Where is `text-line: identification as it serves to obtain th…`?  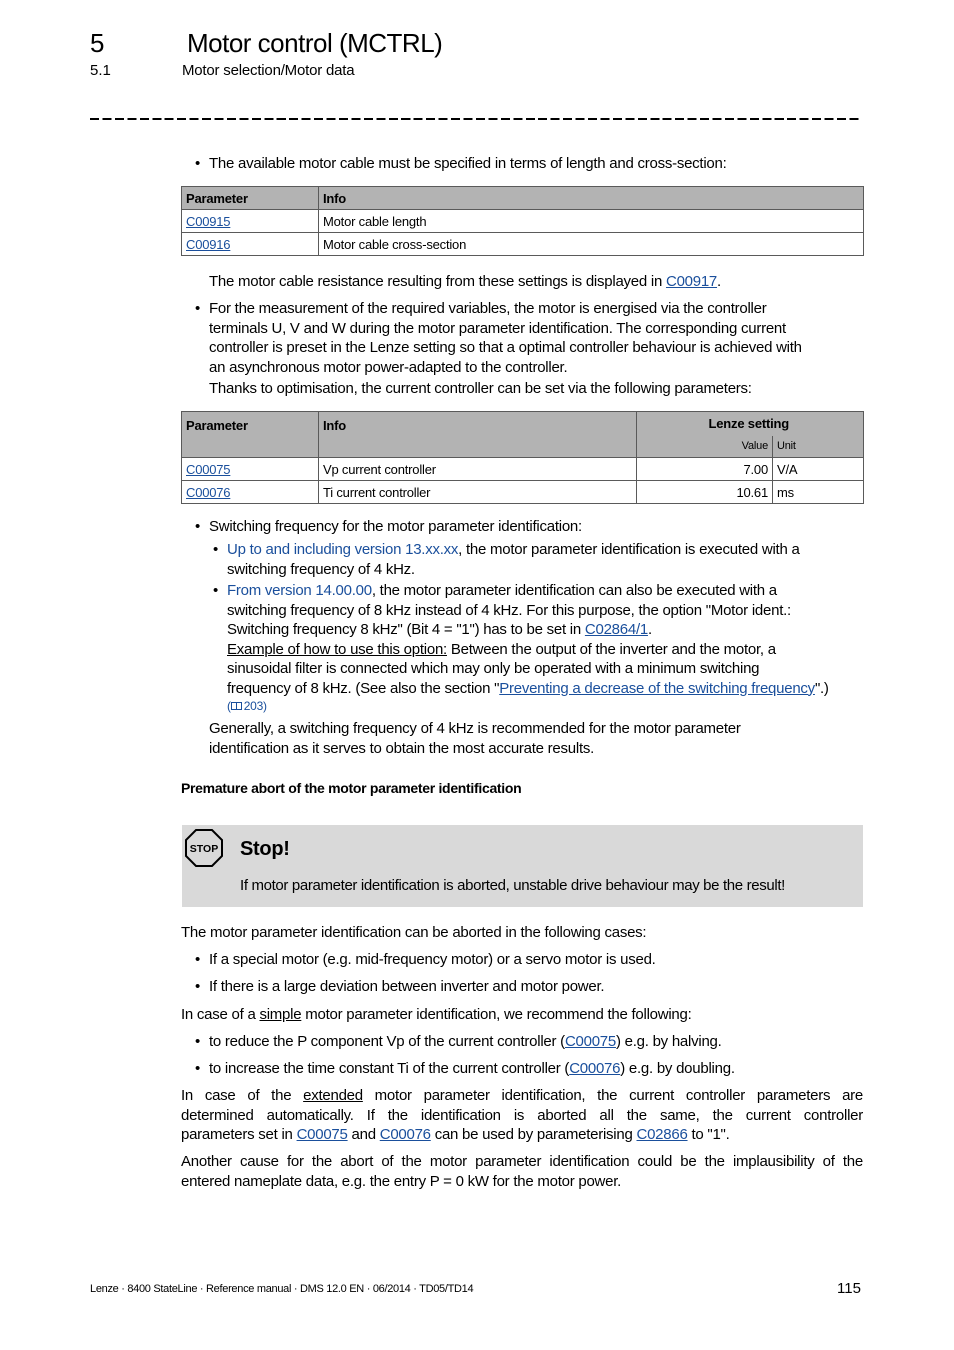
text-line: identification as it serves to obtain th… is located at coordinates (402, 748).